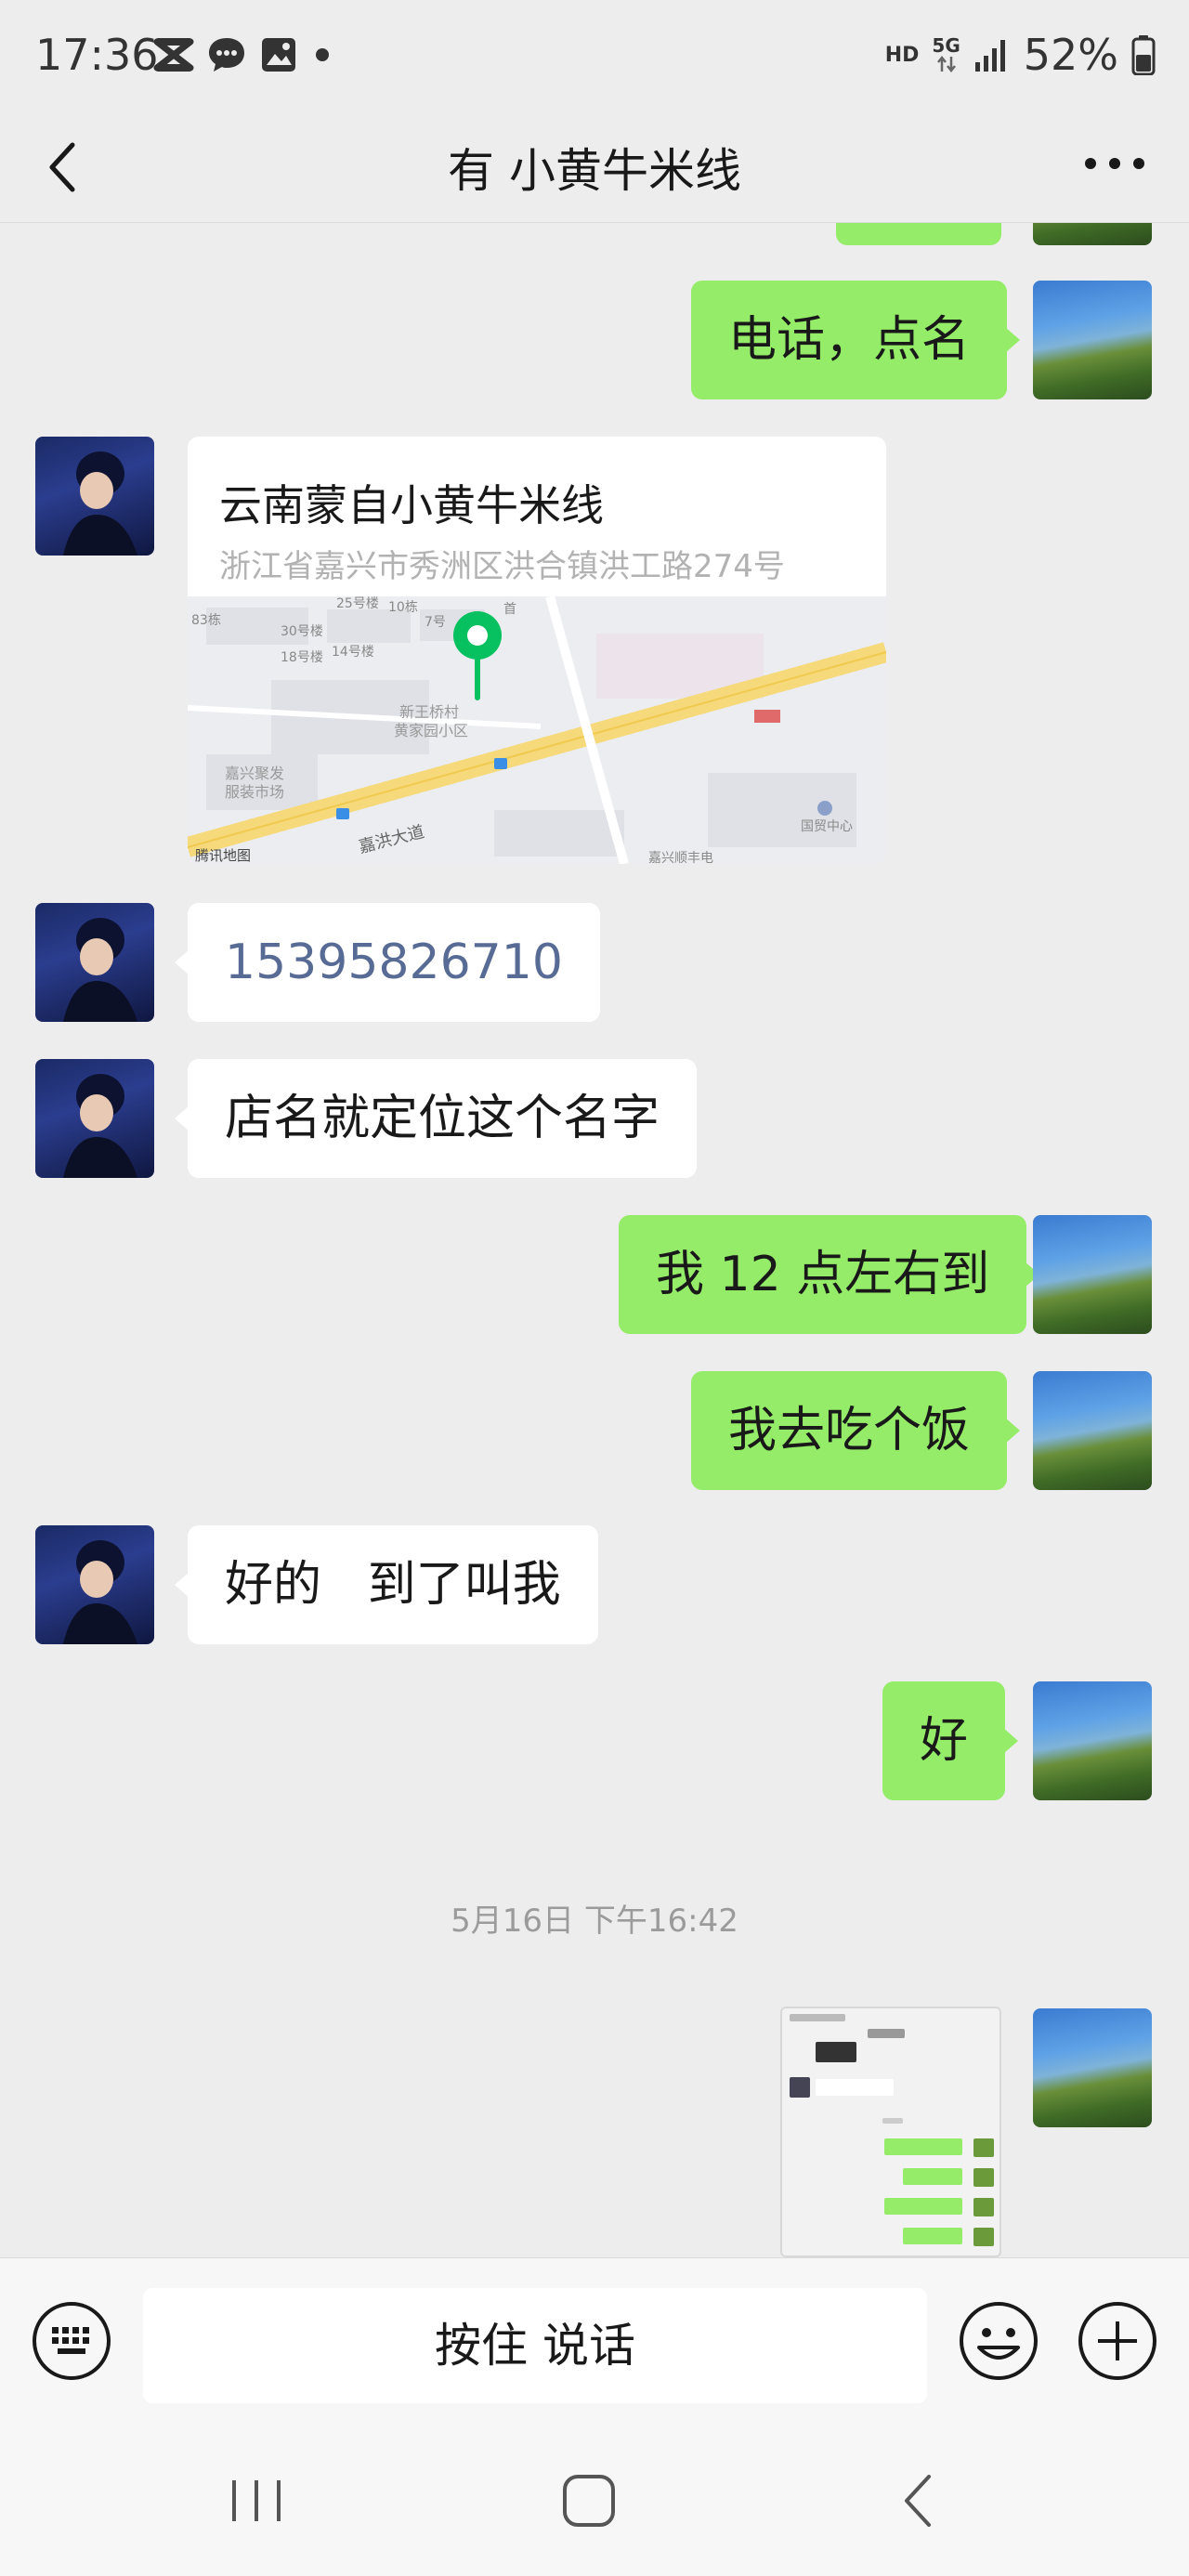 Image resolution: width=1189 pixels, height=2576 pixels. Describe the element at coordinates (946, 64) in the screenshot. I see `data-arrows-icon` at that location.